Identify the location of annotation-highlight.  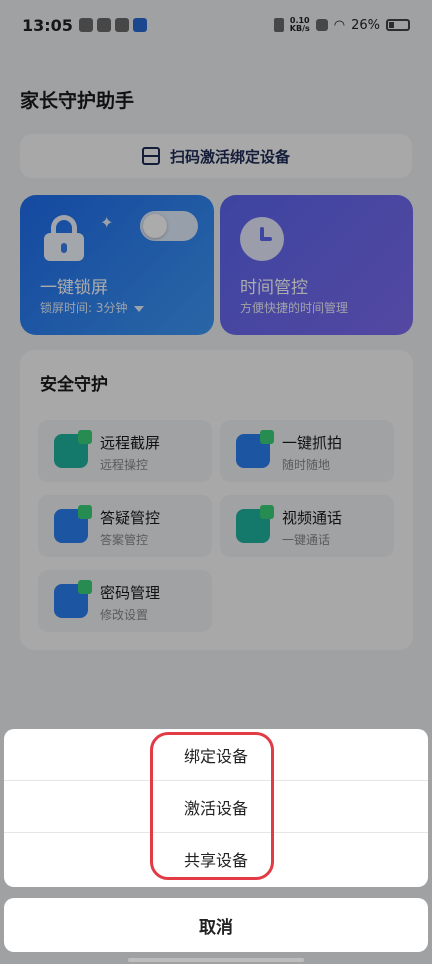
(212, 806).